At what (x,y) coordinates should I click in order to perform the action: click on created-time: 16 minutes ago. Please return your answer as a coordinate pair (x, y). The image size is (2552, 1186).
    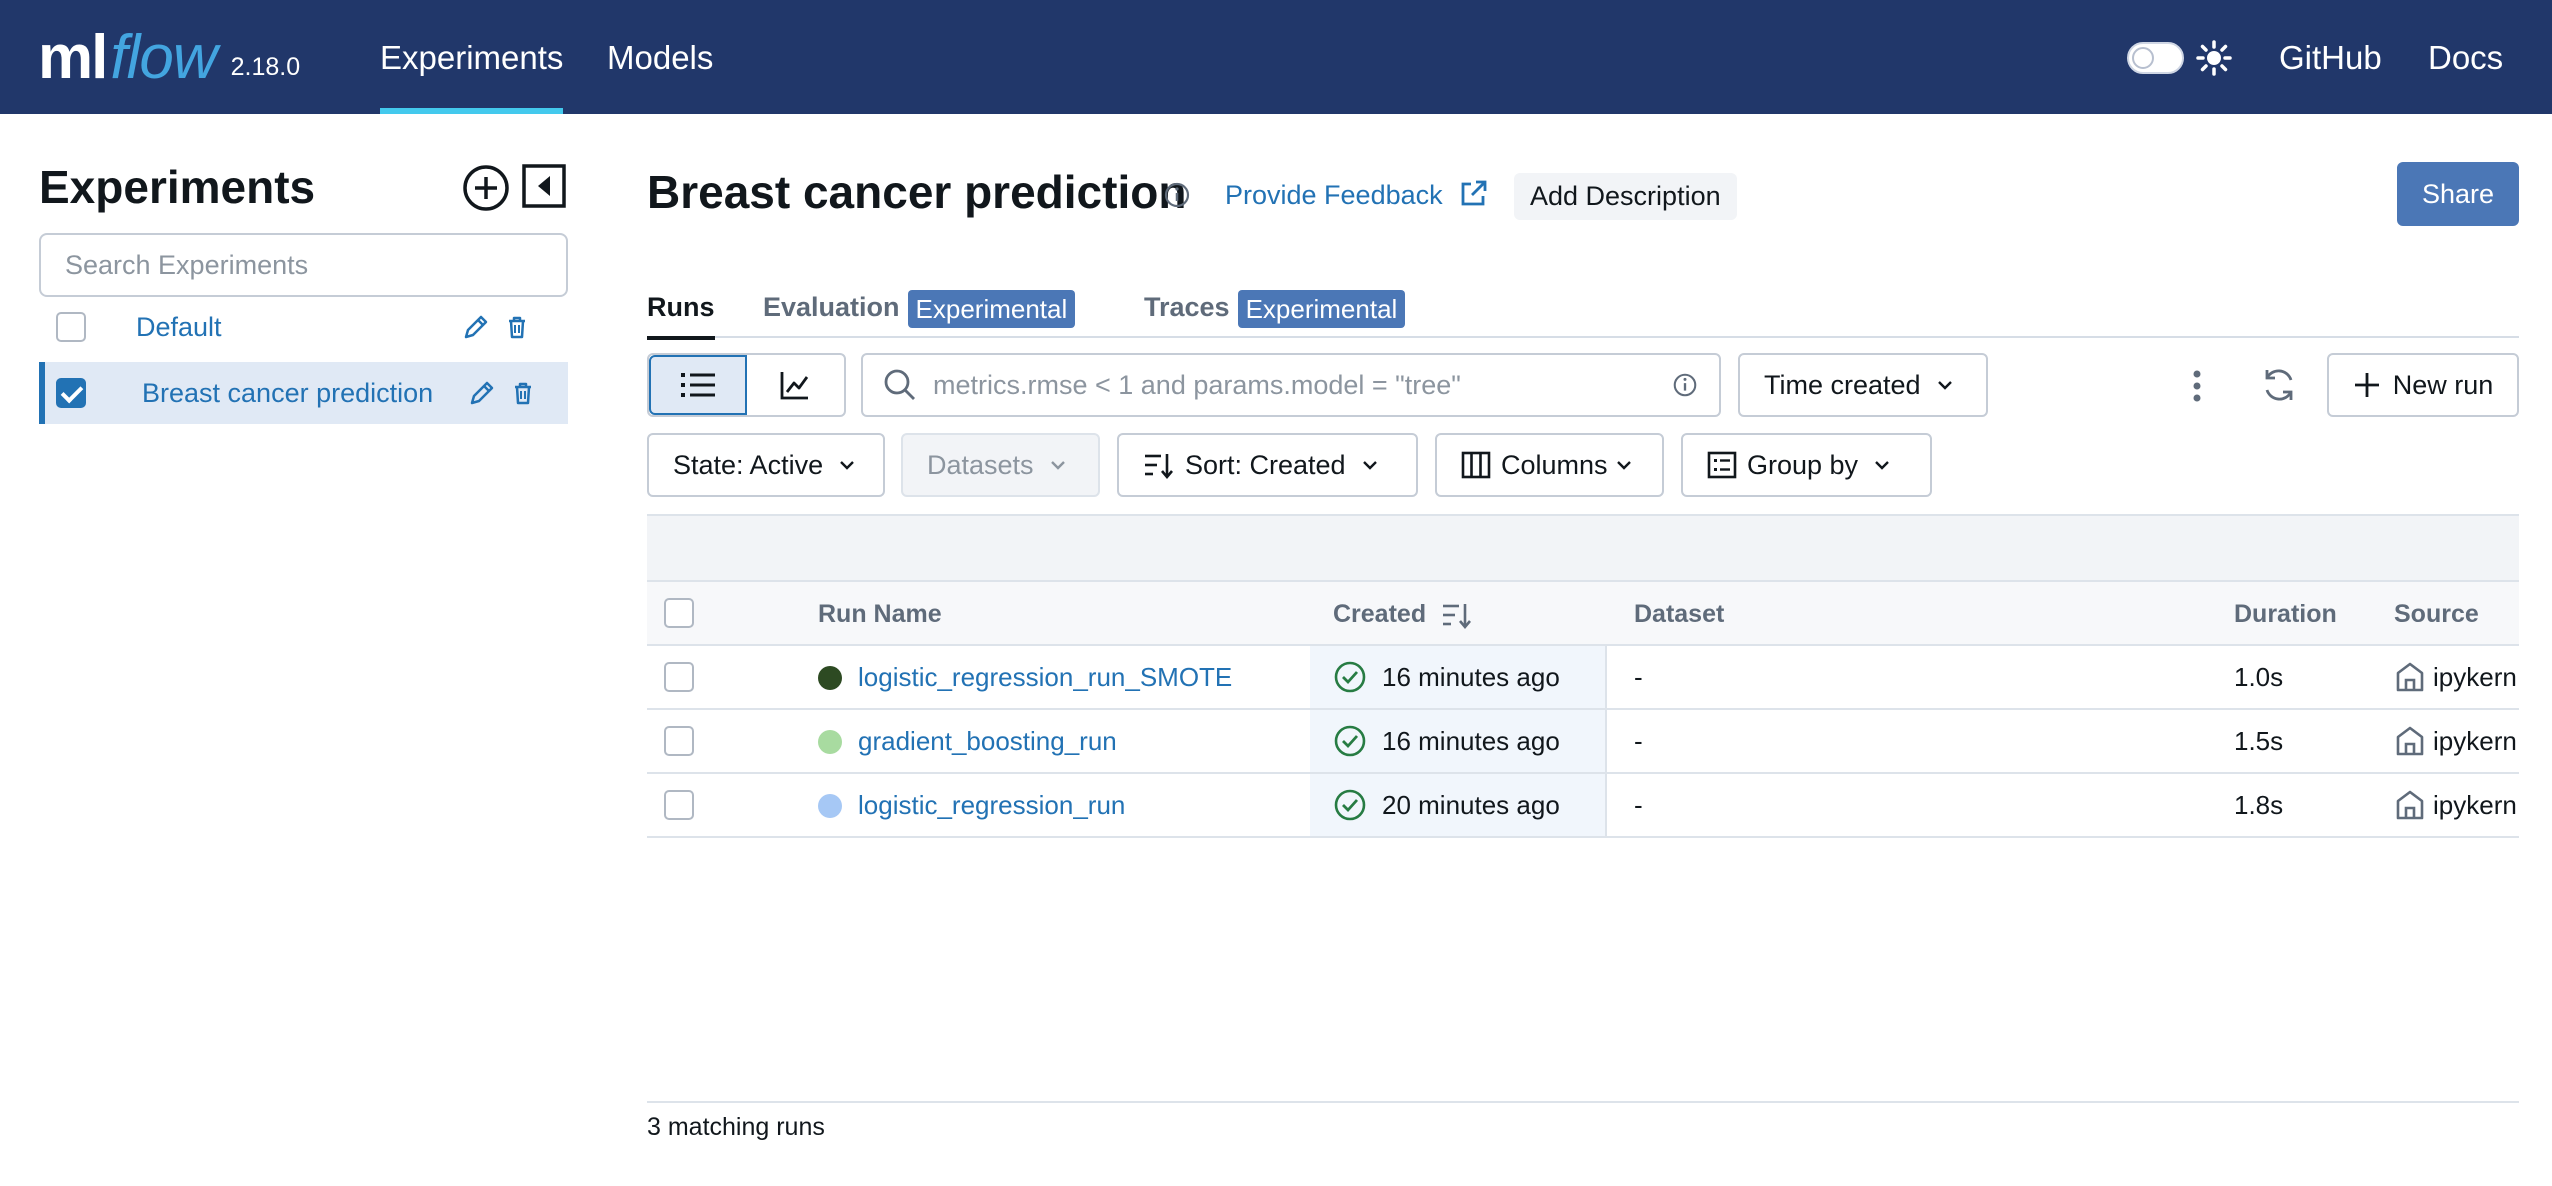
    Looking at the image, I should click on (1471, 741).